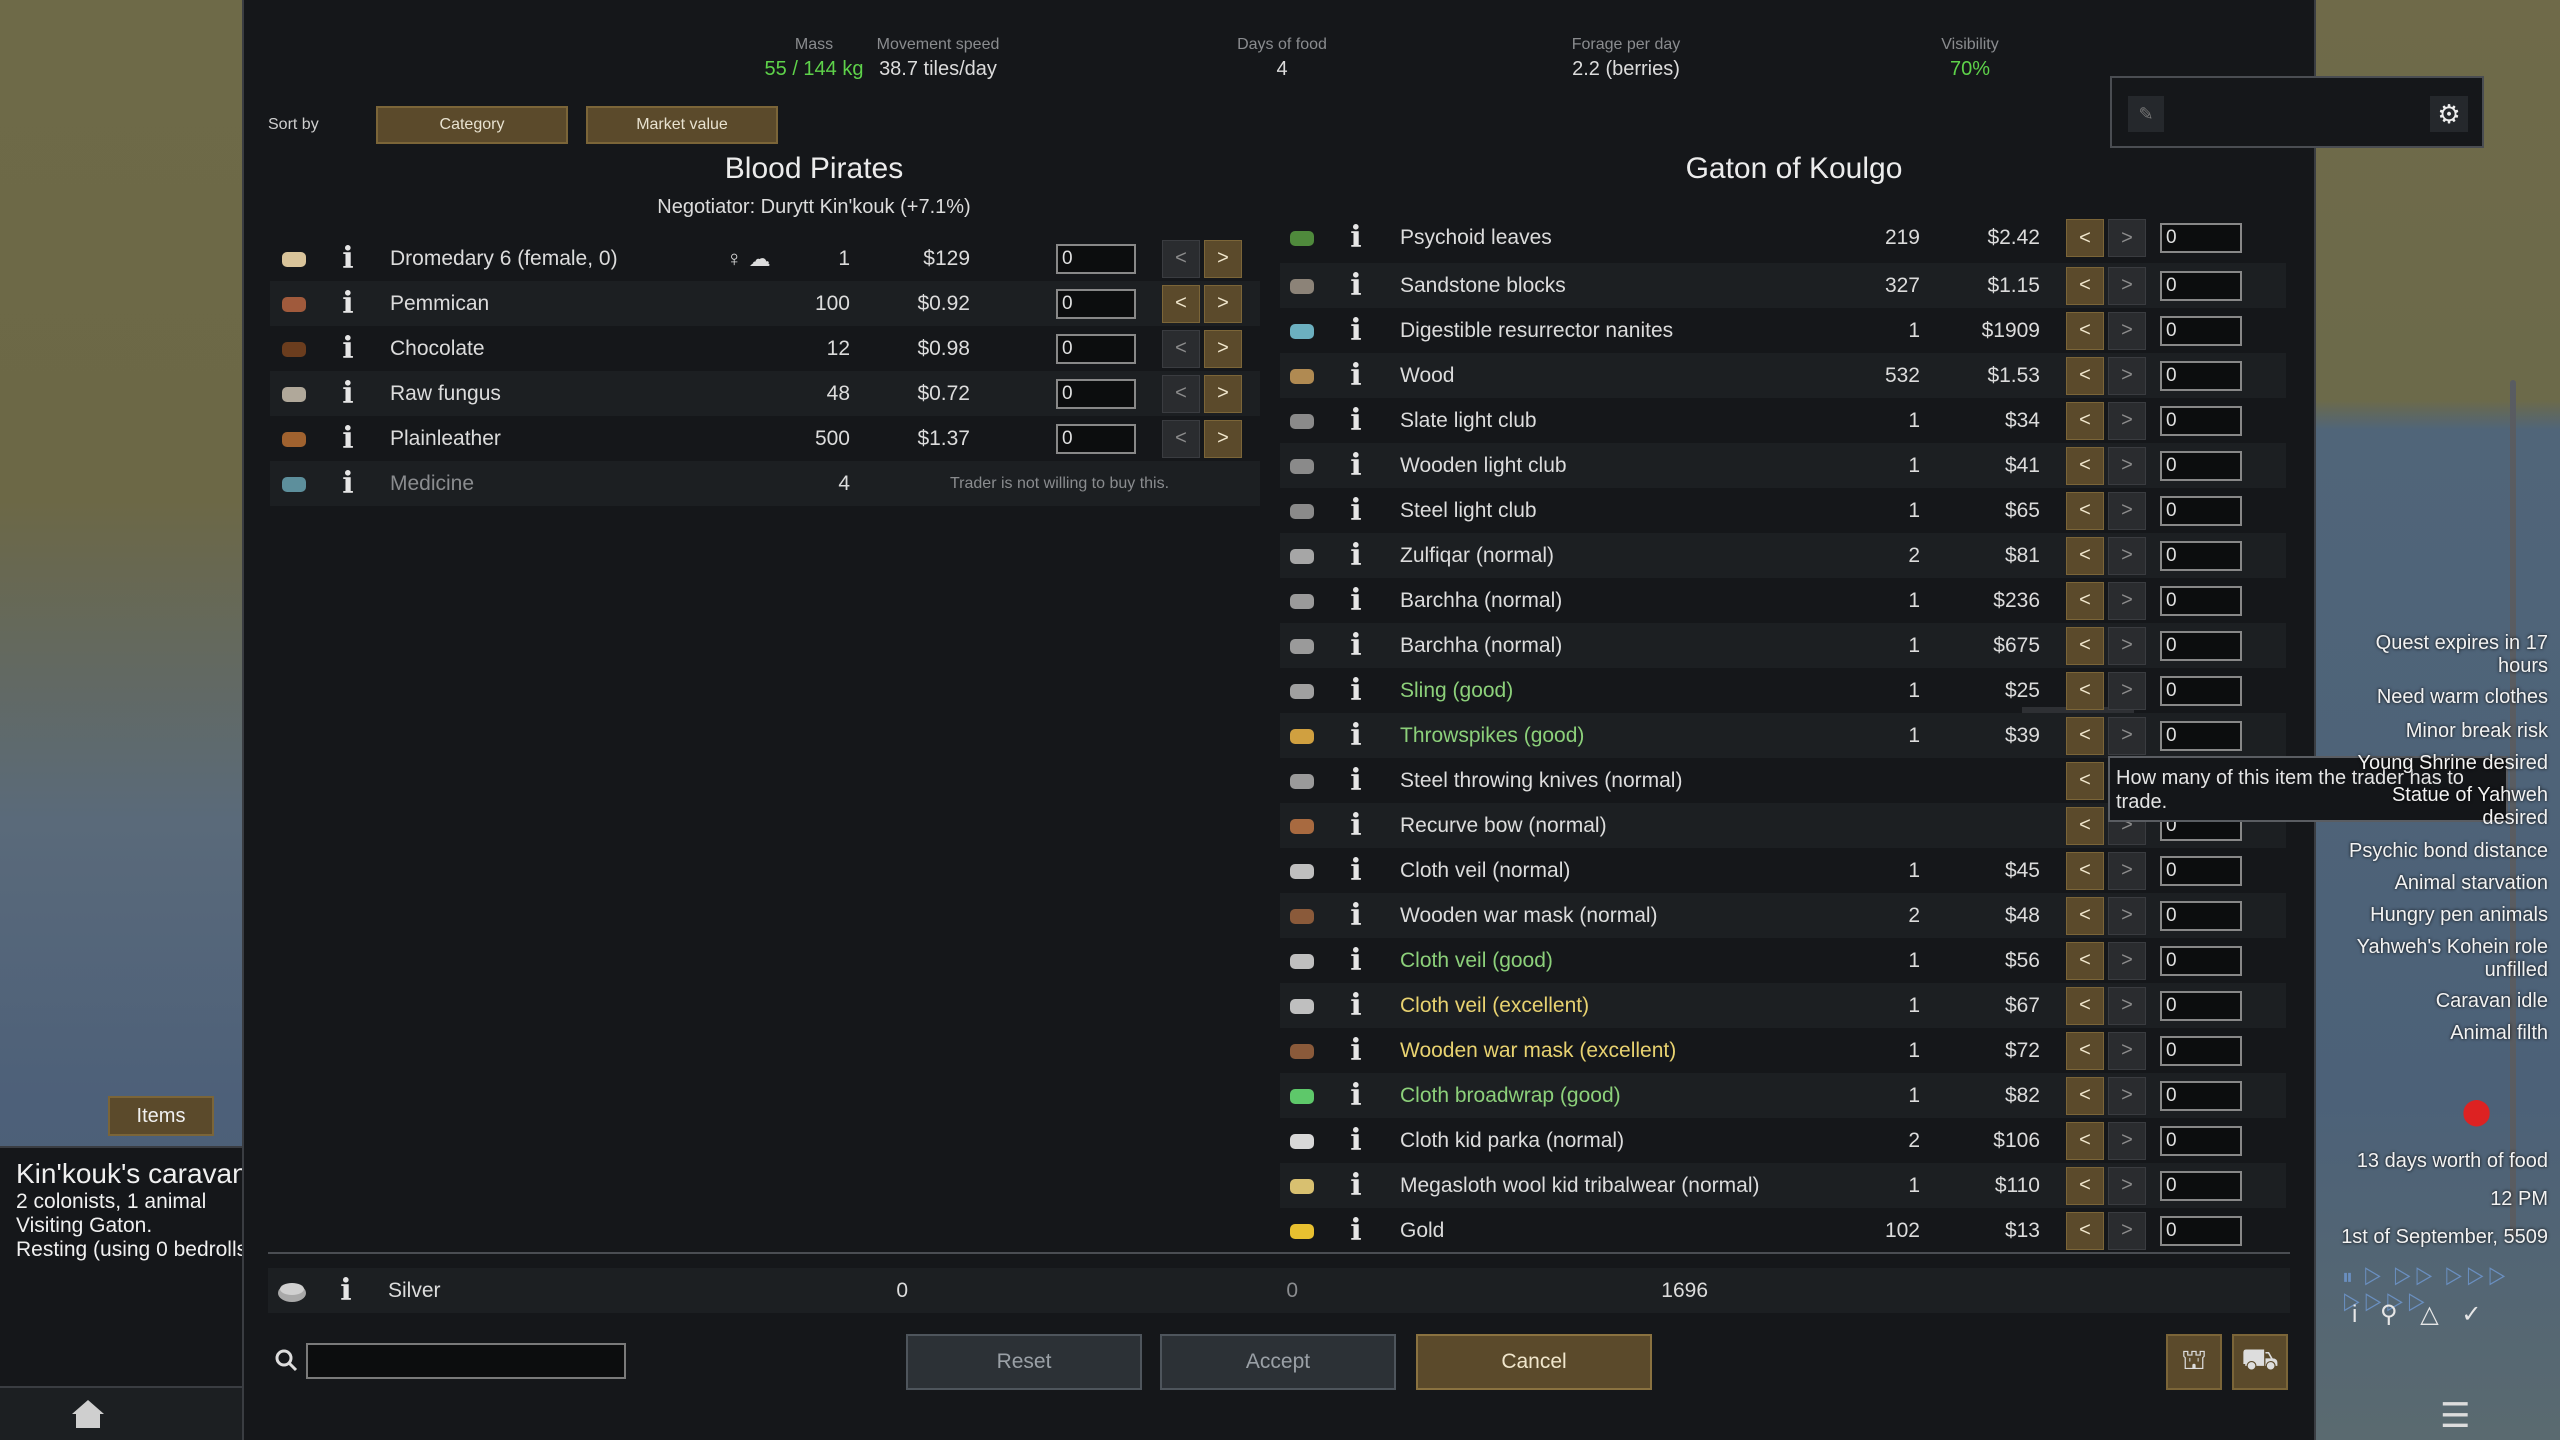  I want to click on search-input, so click(466, 1361).